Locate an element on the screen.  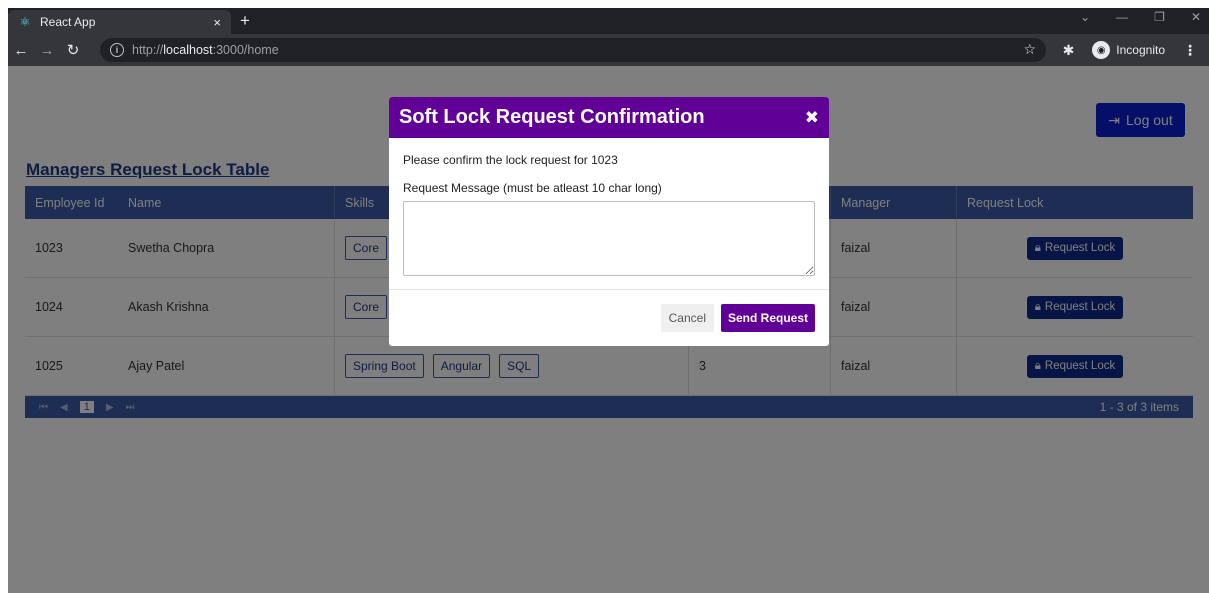
close-window-icon: ✕ is located at coordinates (1196, 17).